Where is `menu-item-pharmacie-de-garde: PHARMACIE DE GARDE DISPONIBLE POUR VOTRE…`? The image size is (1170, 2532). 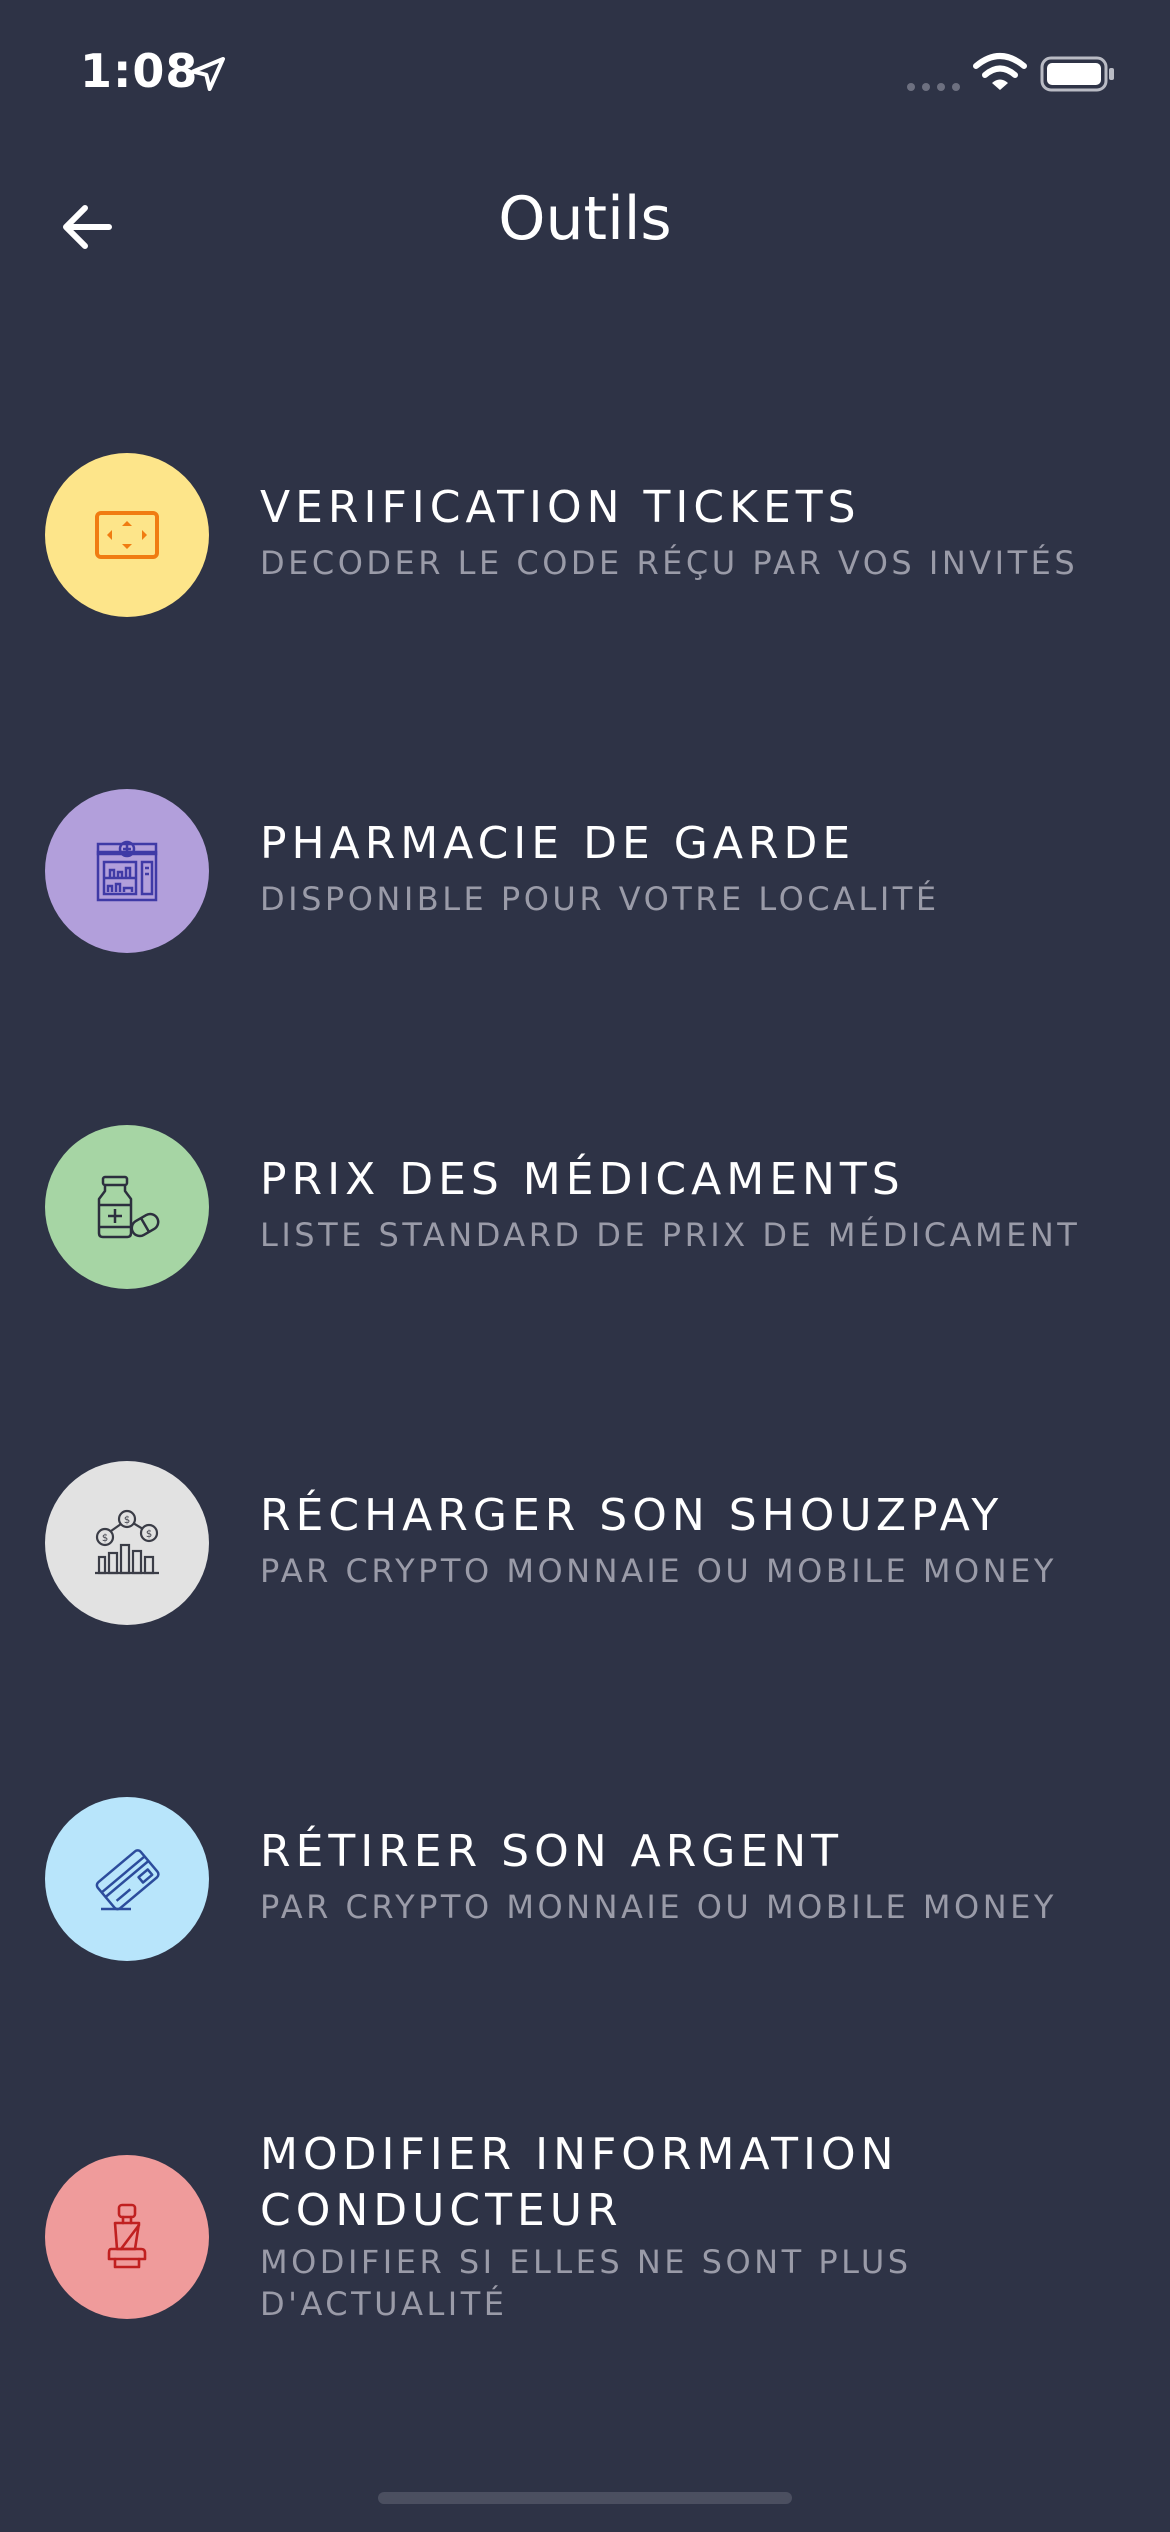 menu-item-pharmacie-de-garde: PHARMACIE DE GARDE DISPONIBLE POUR VOTRE… is located at coordinates (585, 871).